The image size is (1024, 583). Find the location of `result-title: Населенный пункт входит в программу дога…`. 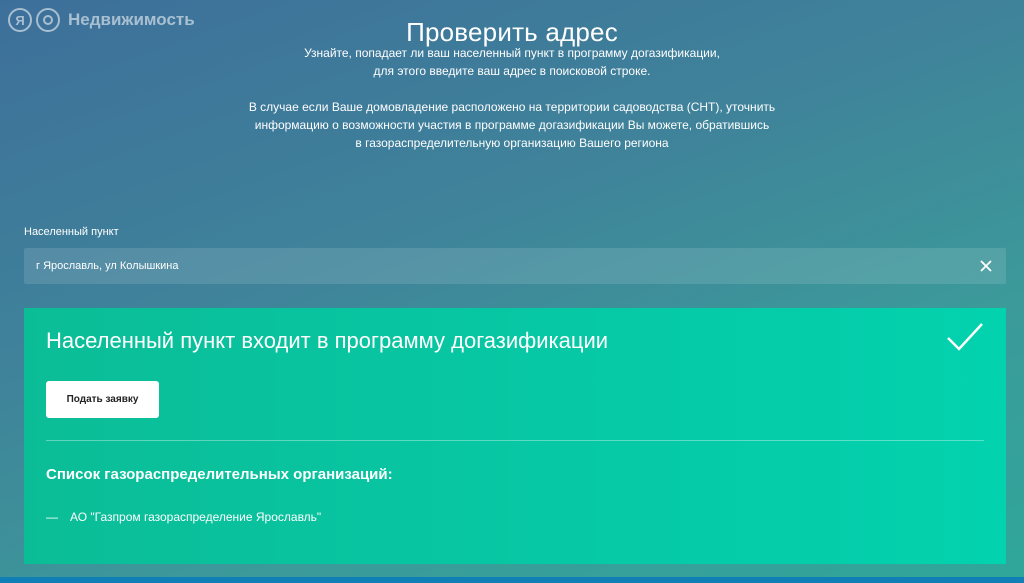

result-title: Населенный пункт входит в программу дога… is located at coordinates (327, 340).